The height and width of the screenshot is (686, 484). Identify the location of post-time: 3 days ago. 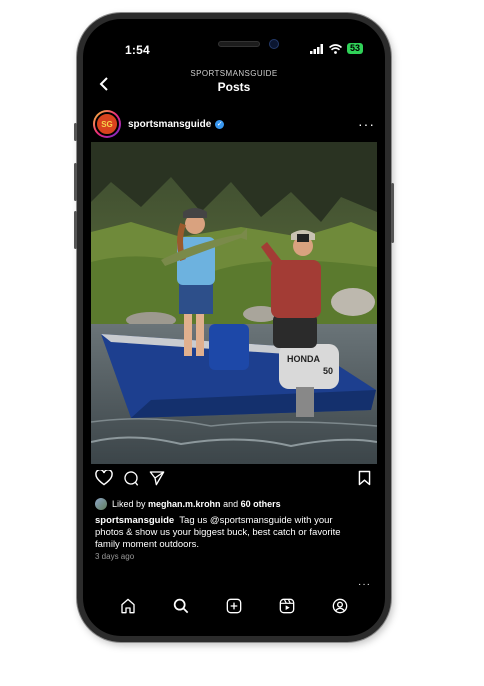
(115, 556).